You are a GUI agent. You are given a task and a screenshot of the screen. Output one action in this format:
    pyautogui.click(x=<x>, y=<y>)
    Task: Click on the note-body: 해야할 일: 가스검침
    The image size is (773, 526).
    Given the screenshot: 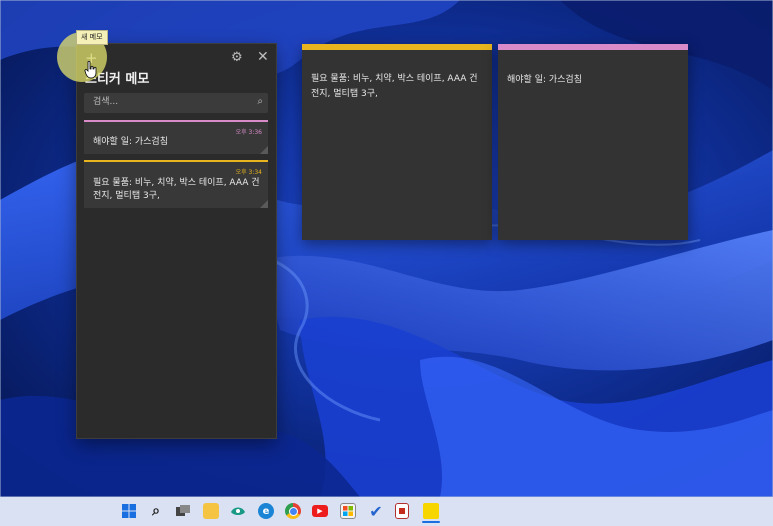 What is the action you would take?
    pyautogui.click(x=593, y=80)
    